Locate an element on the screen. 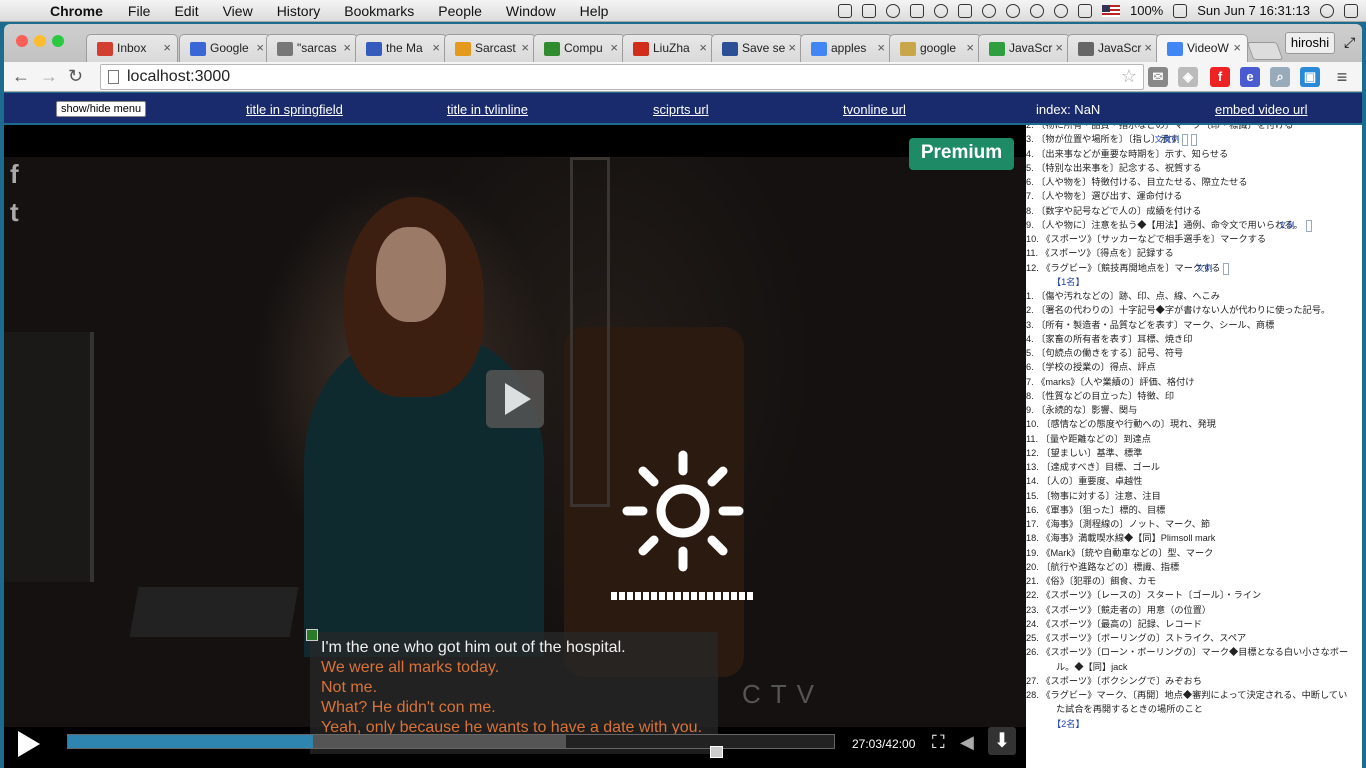  bookmark-star-icon: ☆ is located at coordinates (1129, 76).